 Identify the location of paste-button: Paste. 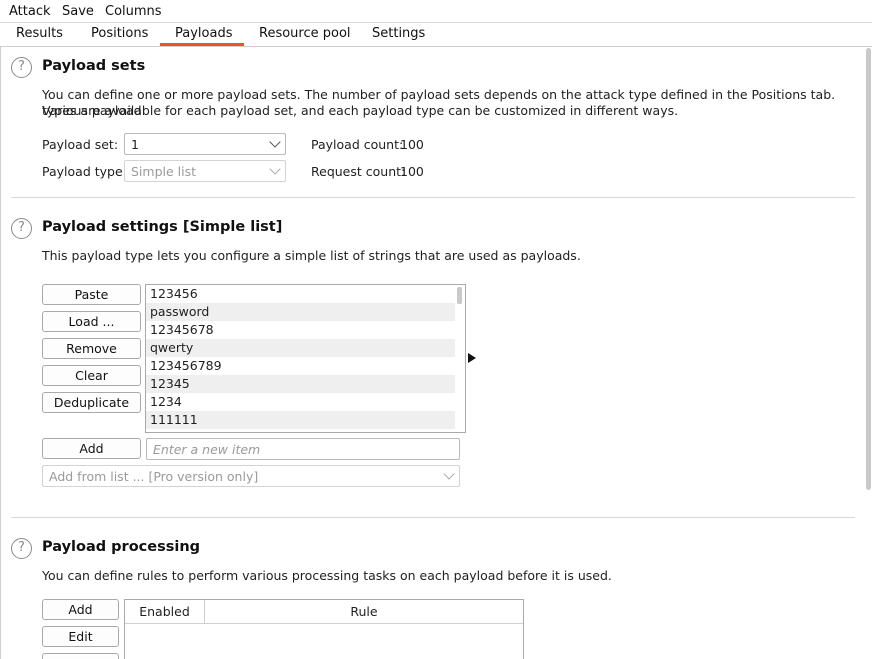
(91, 294).